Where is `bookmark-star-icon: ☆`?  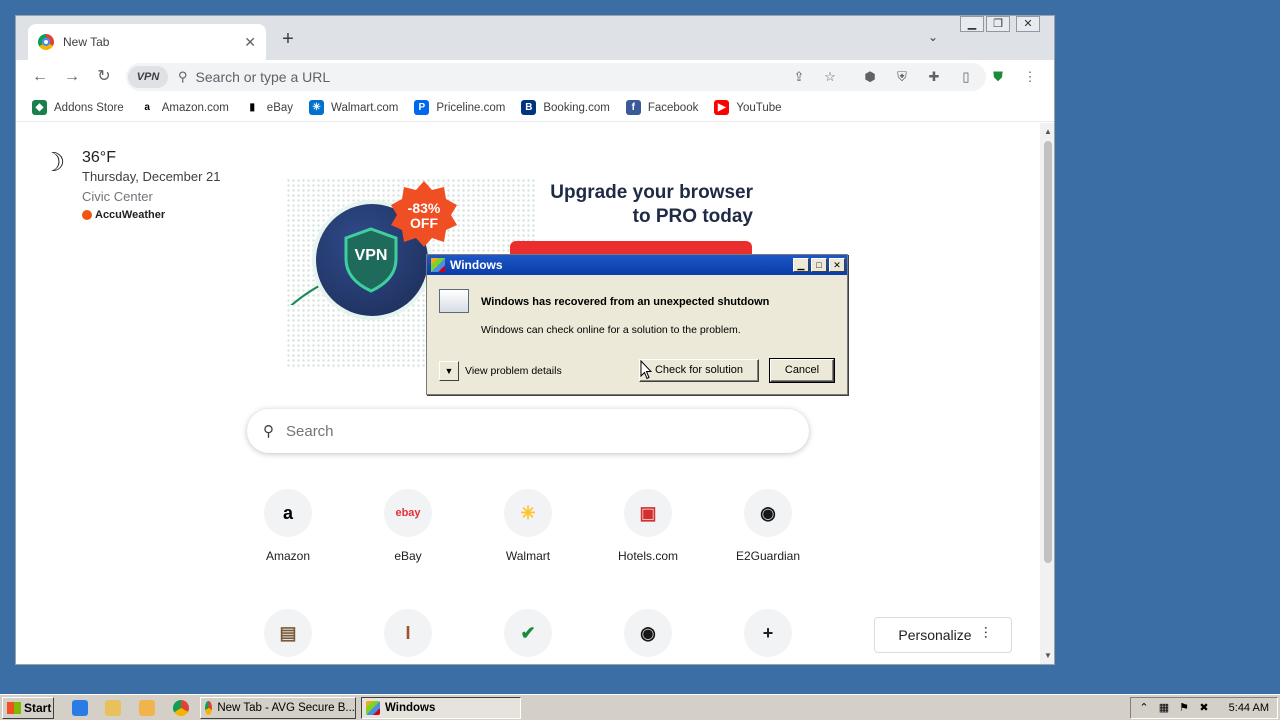 bookmark-star-icon: ☆ is located at coordinates (830, 77).